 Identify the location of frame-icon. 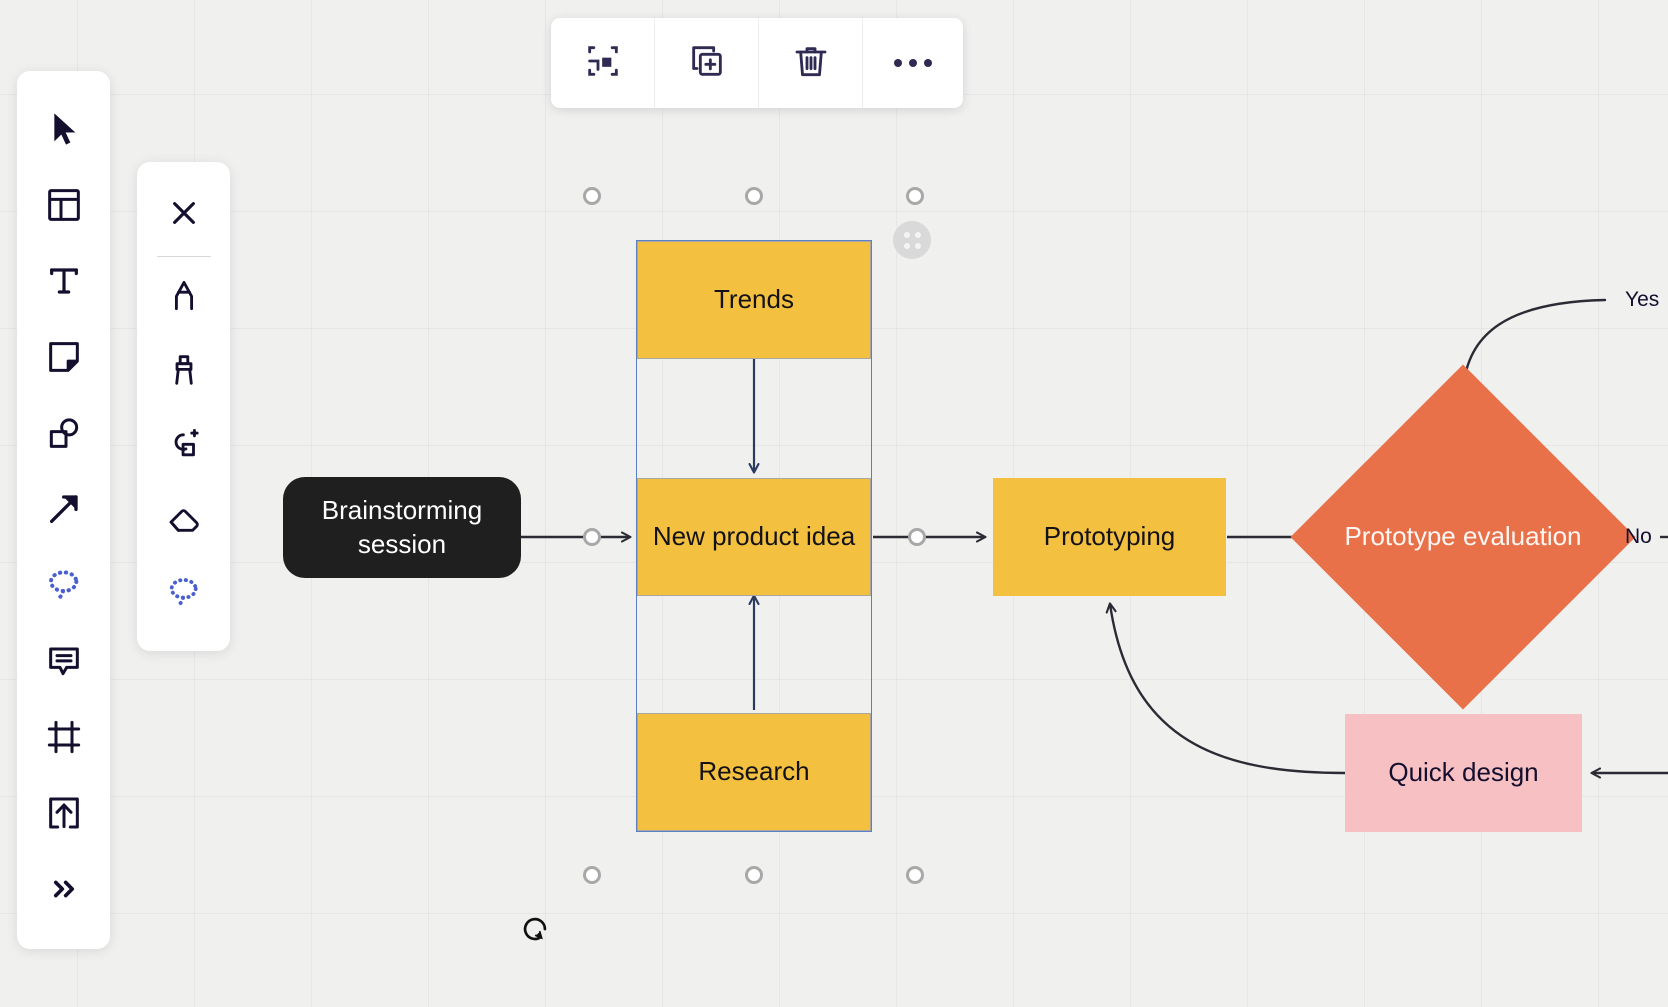
(603, 63).